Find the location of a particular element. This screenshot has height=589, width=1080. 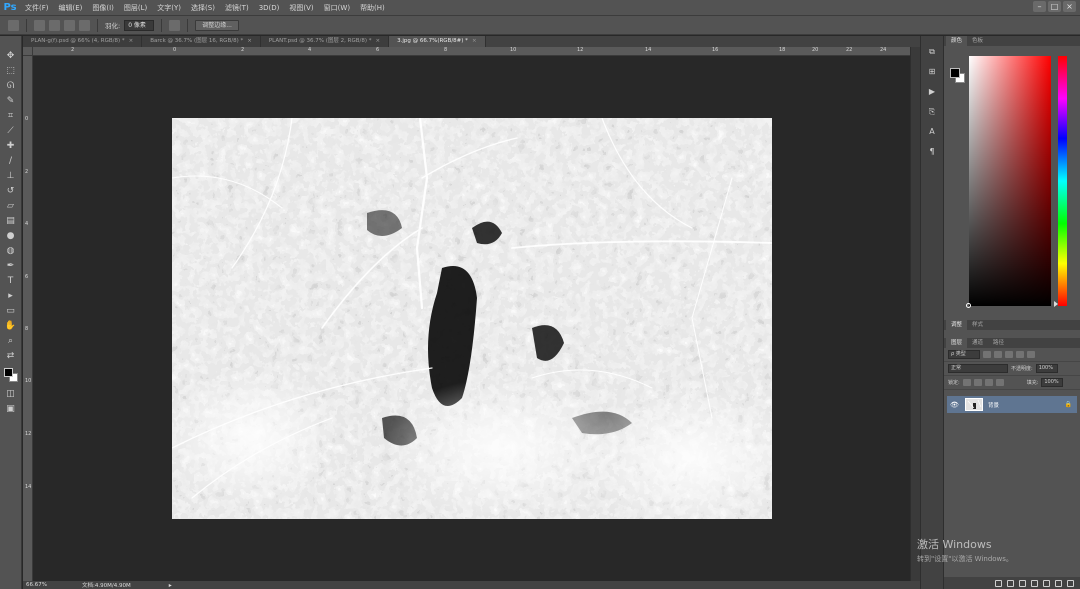

filter-shape-icon is located at coordinates (1020, 354).